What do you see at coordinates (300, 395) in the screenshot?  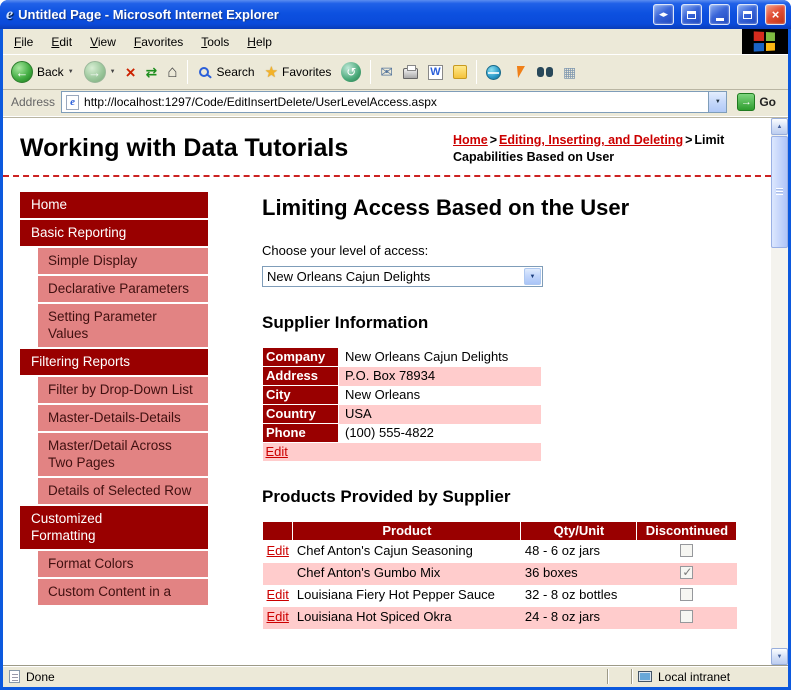 I see `supplier-field-label: City` at bounding box center [300, 395].